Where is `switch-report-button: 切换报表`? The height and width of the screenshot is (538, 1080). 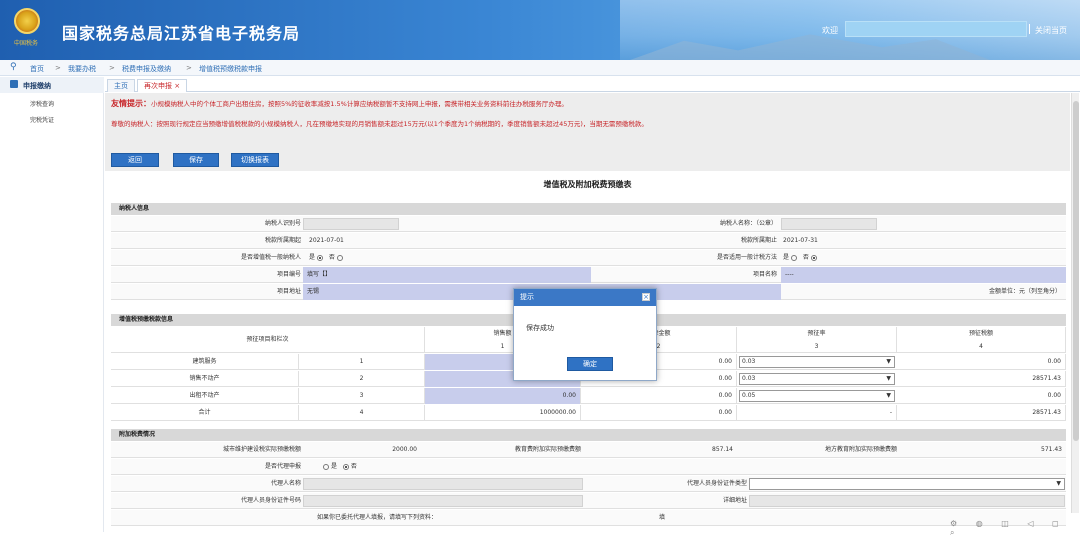 switch-report-button: 切换报表 is located at coordinates (255, 160).